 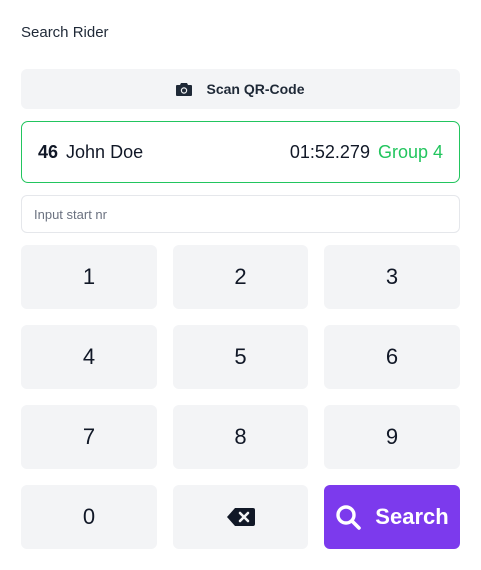 I want to click on search-icon, so click(x=348, y=517).